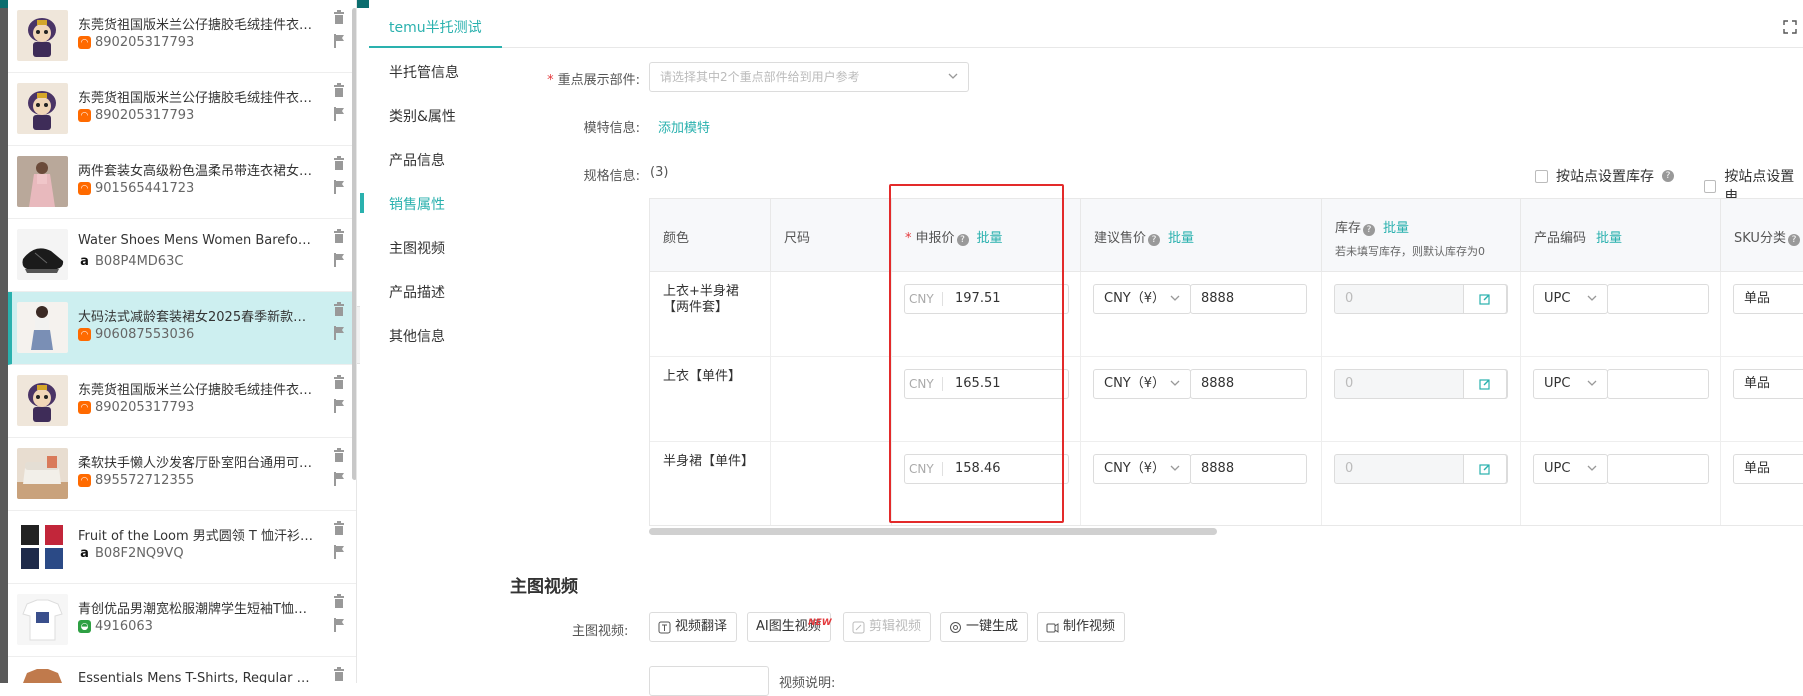 This screenshot has width=1803, height=696. Describe the element at coordinates (1592, 298) in the screenshot. I see `chevron-down-icon` at that location.